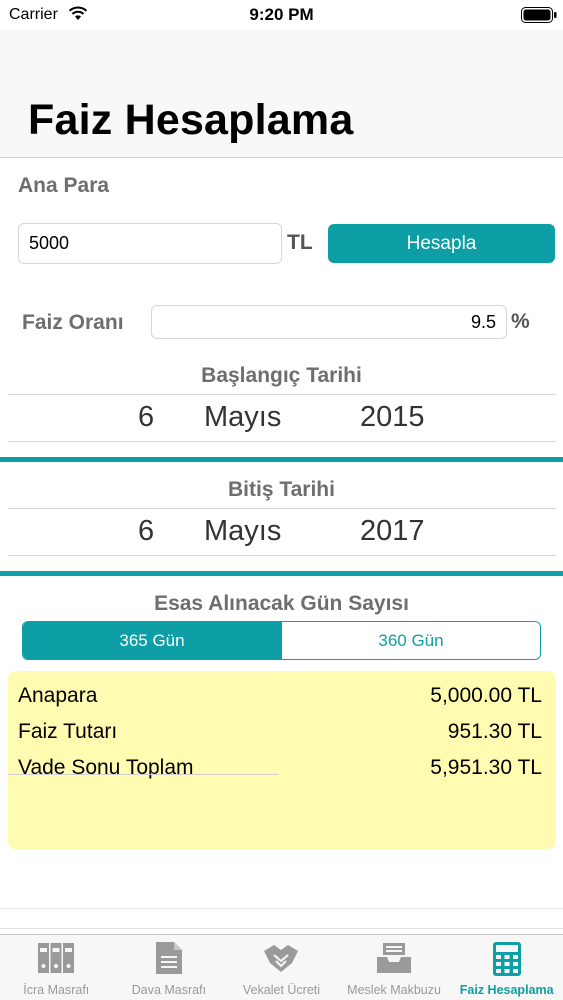 Image resolution: width=563 pixels, height=1000 pixels. Describe the element at coordinates (169, 990) in the screenshot. I see `tab-label: Dava Masrafı` at that location.